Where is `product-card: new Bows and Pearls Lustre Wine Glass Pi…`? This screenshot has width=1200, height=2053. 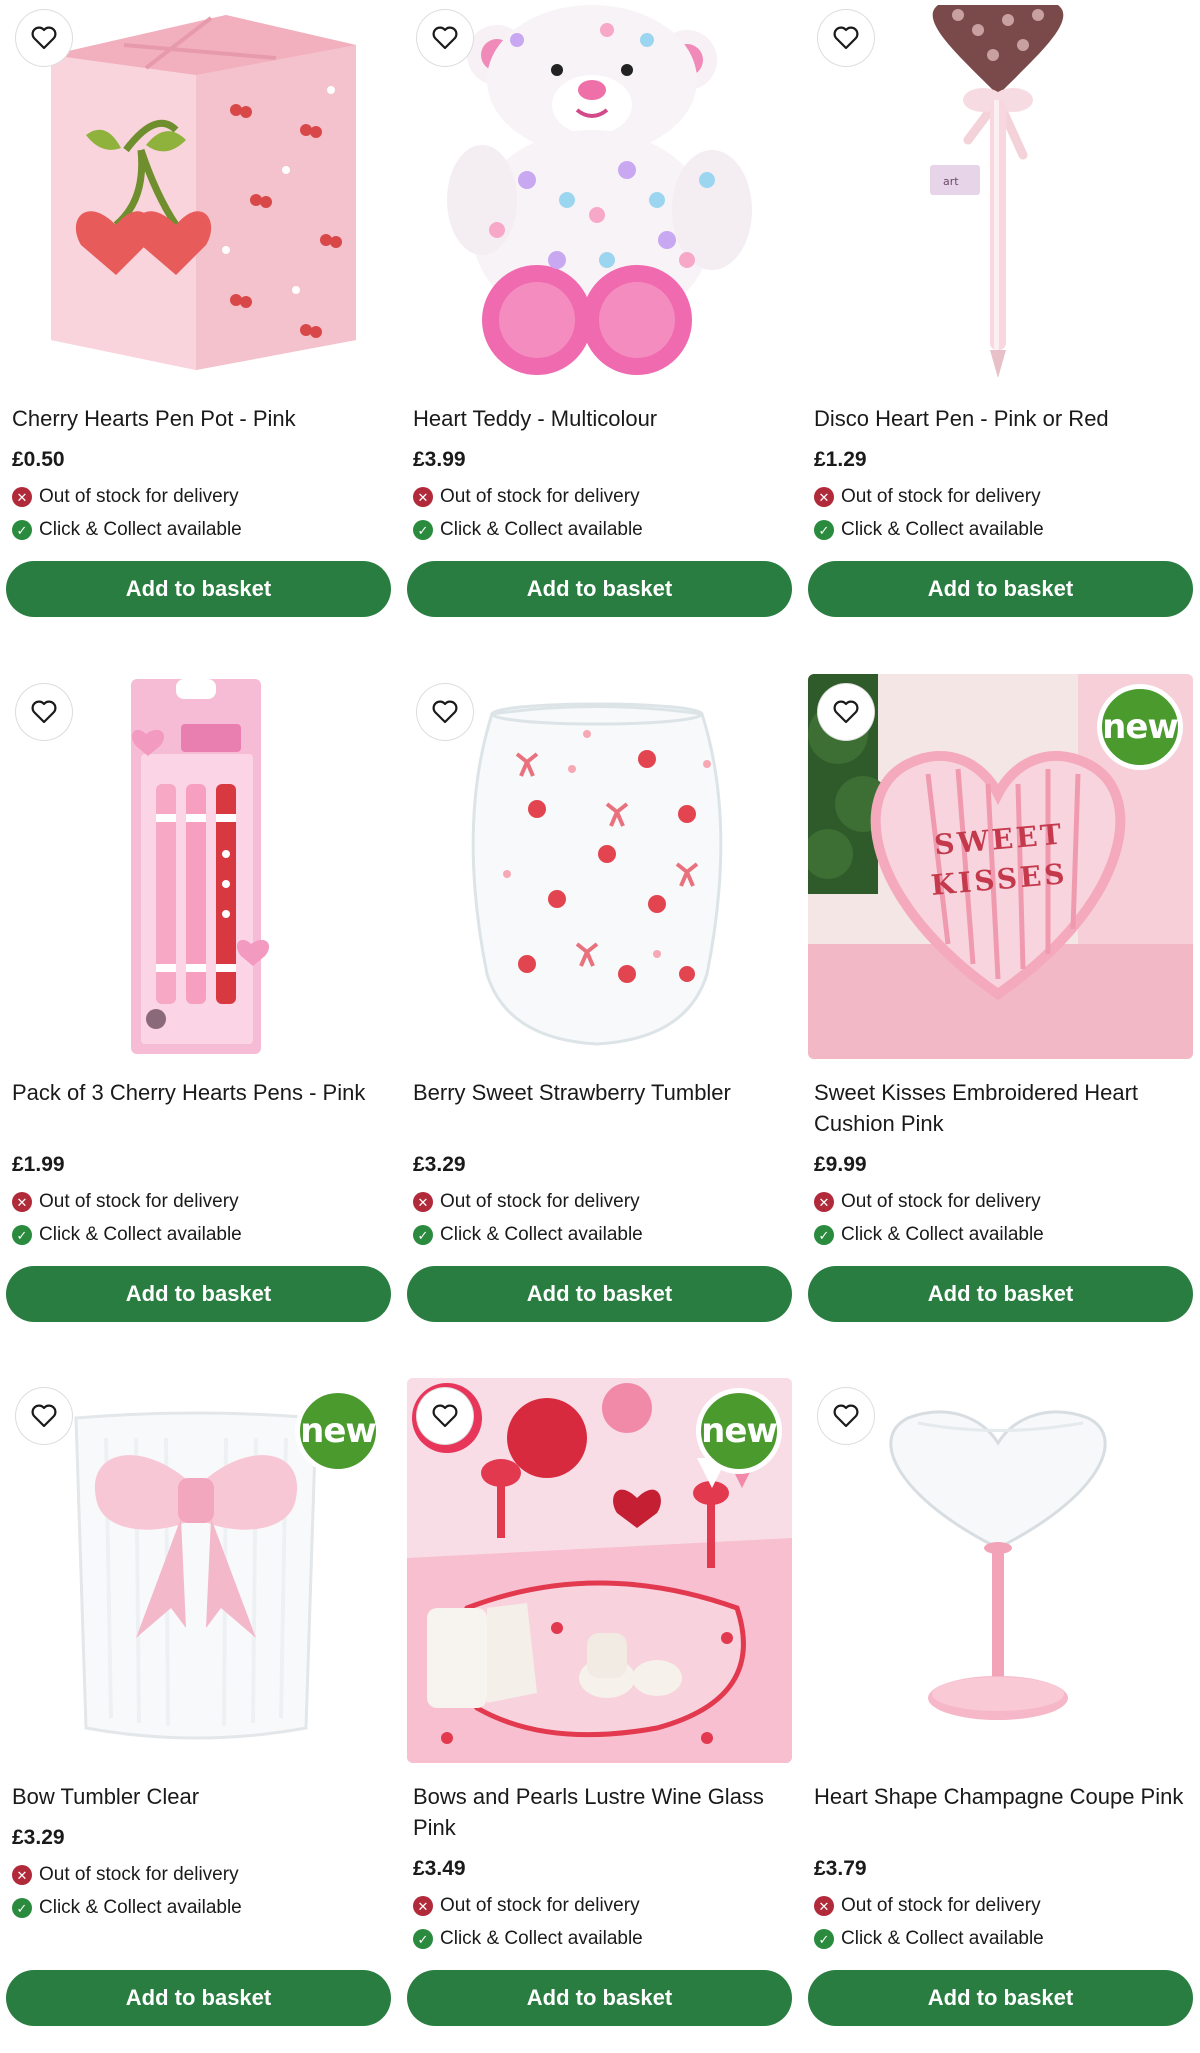 product-card: new Bows and Pearls Lustre Wine Glass Pi… is located at coordinates (599, 1702).